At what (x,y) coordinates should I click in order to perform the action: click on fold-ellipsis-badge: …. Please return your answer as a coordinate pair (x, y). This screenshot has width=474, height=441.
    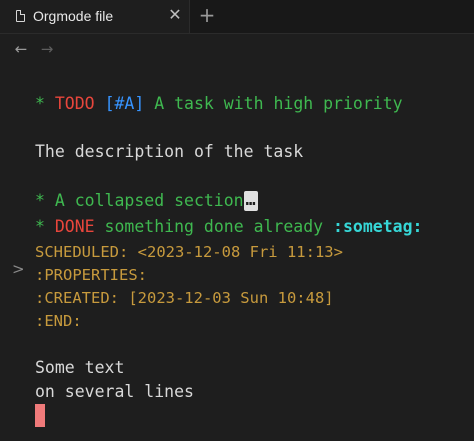
    Looking at the image, I should click on (250, 201).